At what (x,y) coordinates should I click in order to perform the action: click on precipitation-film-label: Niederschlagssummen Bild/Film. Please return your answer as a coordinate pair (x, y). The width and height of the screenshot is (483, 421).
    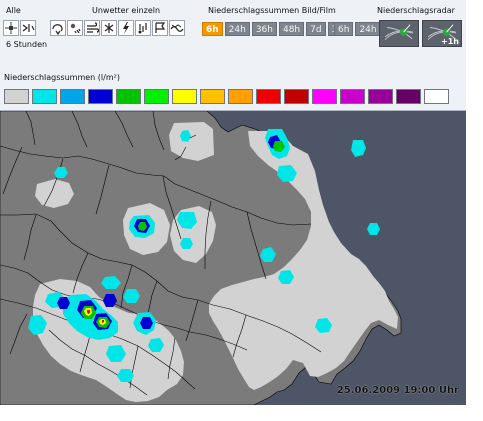
    Looking at the image, I should click on (272, 10).